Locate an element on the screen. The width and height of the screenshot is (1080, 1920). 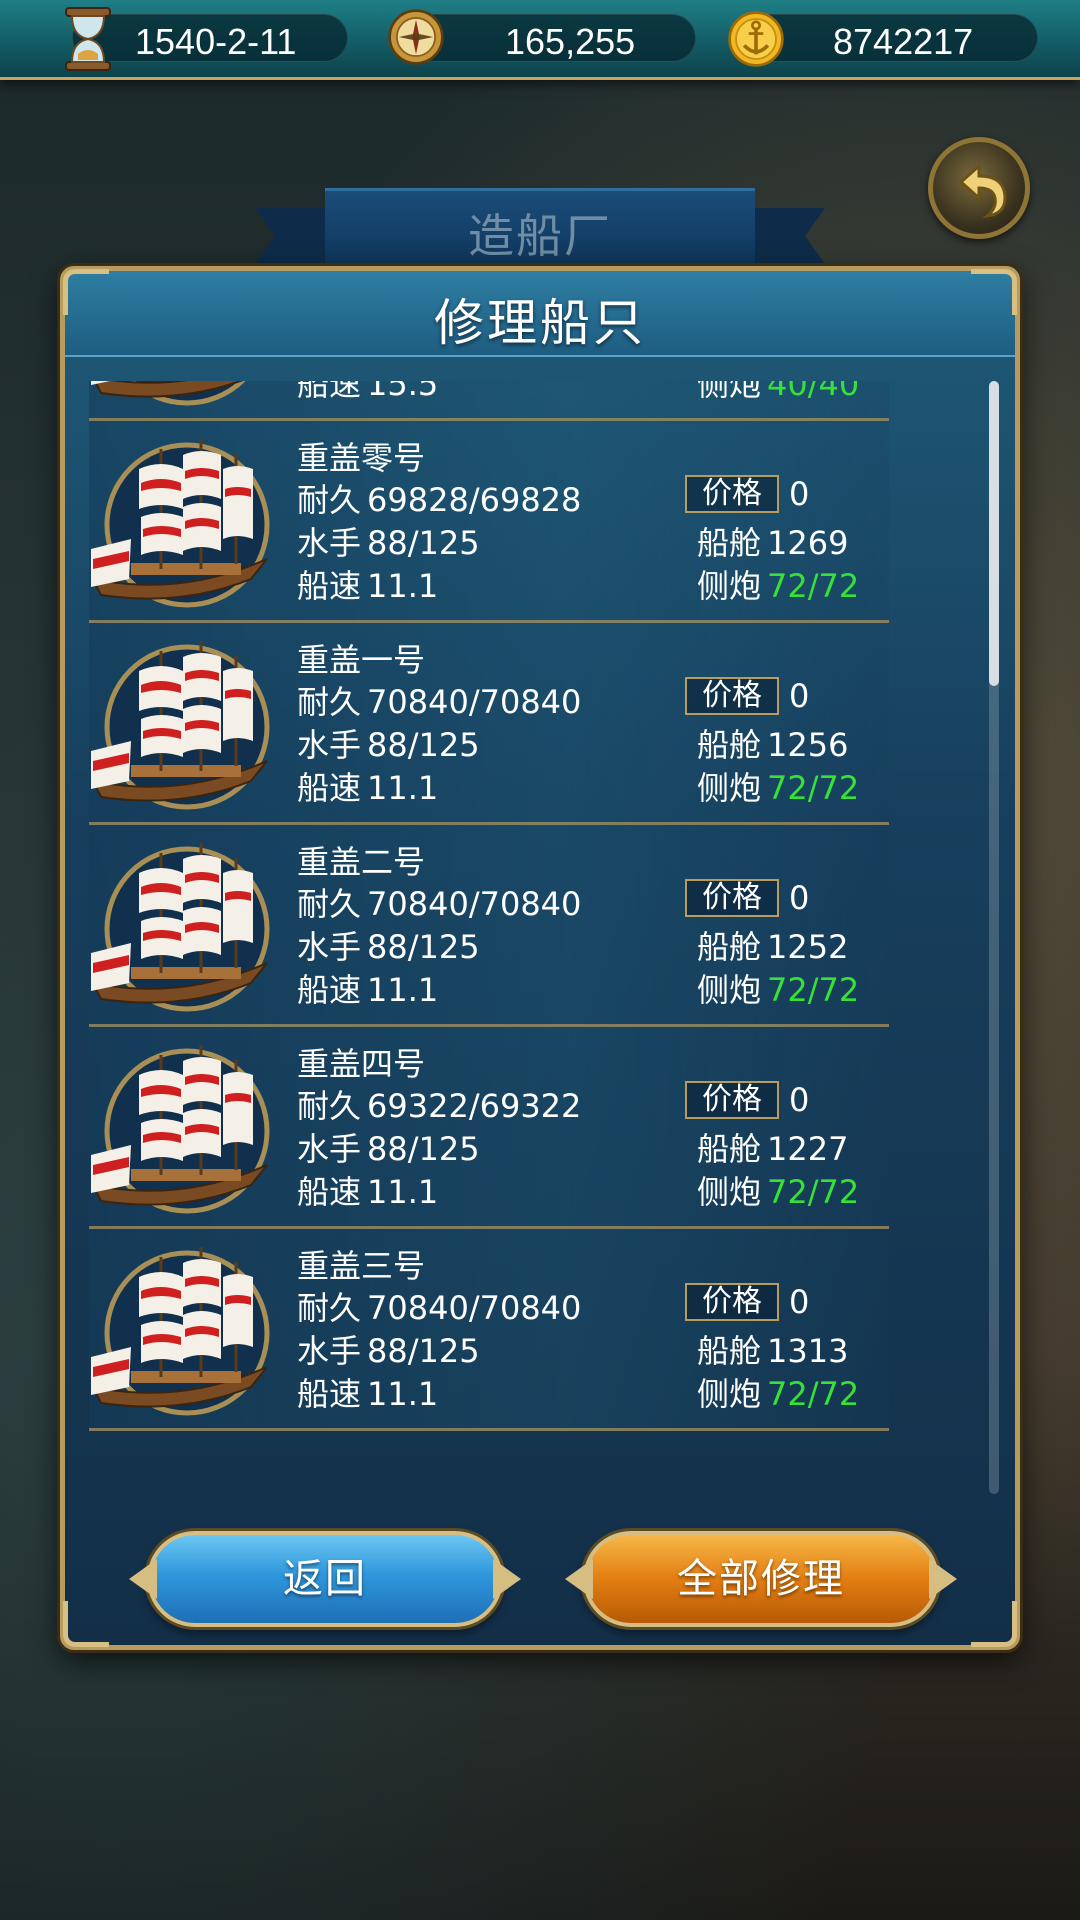
shipyard-banner: 造船厂 is located at coordinates (540, 228).